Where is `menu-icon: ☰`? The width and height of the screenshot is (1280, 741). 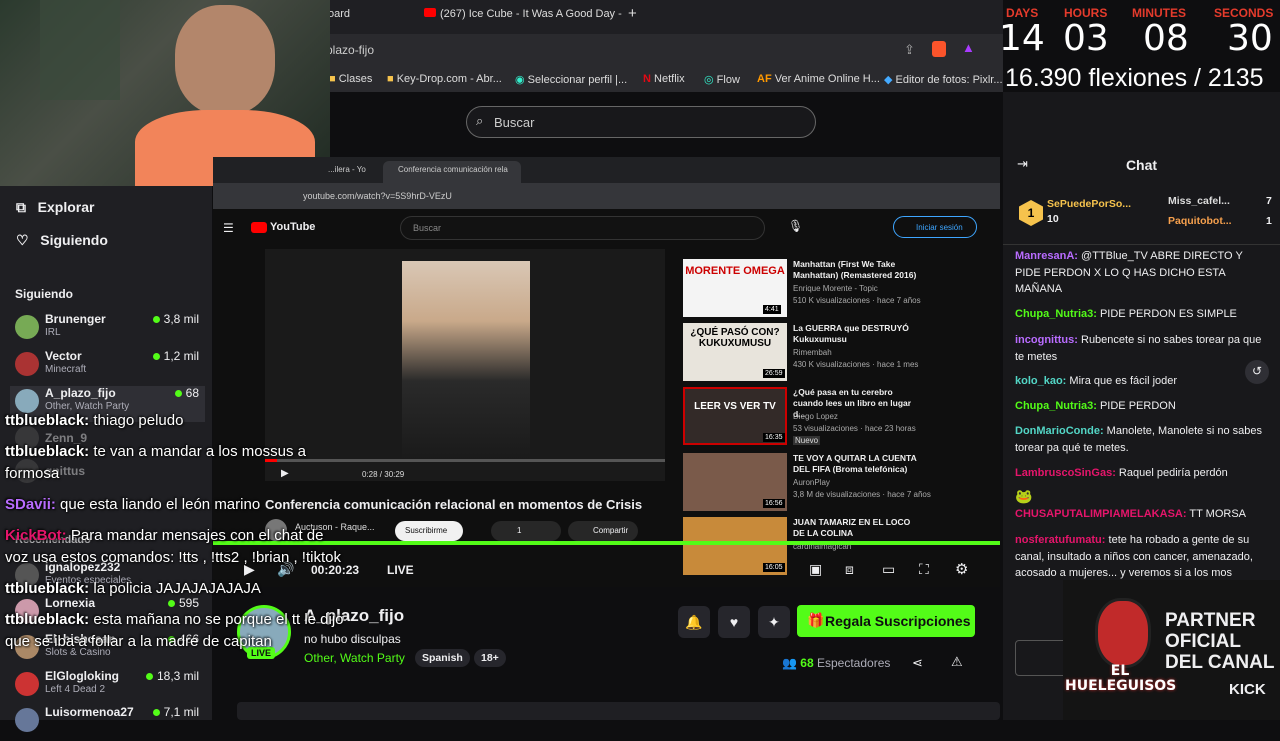
menu-icon: ☰ is located at coordinates (228, 228).